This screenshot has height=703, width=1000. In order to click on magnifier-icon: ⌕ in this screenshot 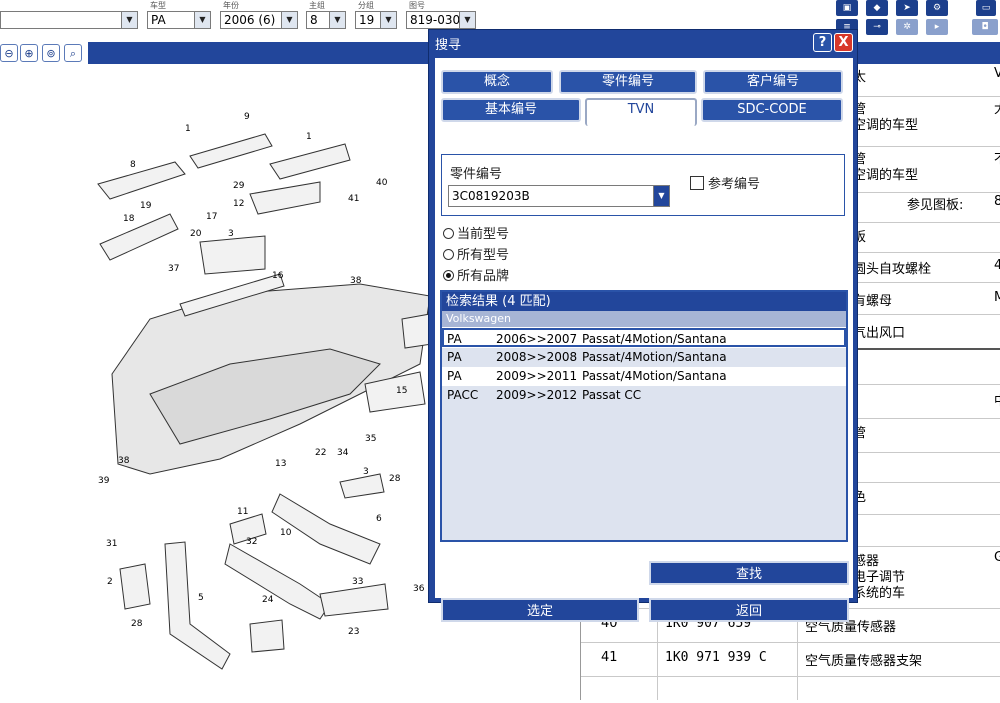, I will do `click(73, 53)`.